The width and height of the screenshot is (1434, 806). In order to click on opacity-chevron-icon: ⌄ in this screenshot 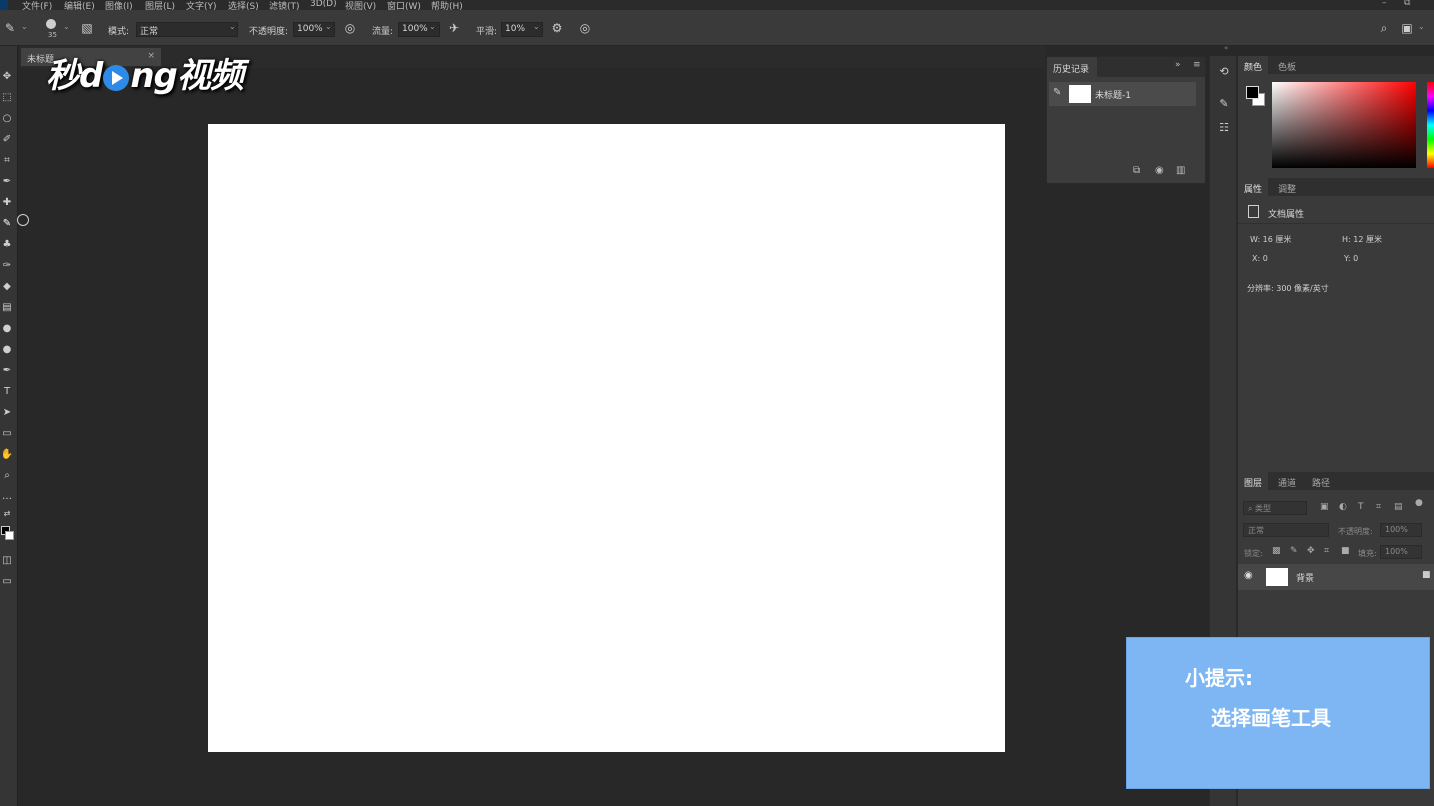, I will do `click(328, 26)`.